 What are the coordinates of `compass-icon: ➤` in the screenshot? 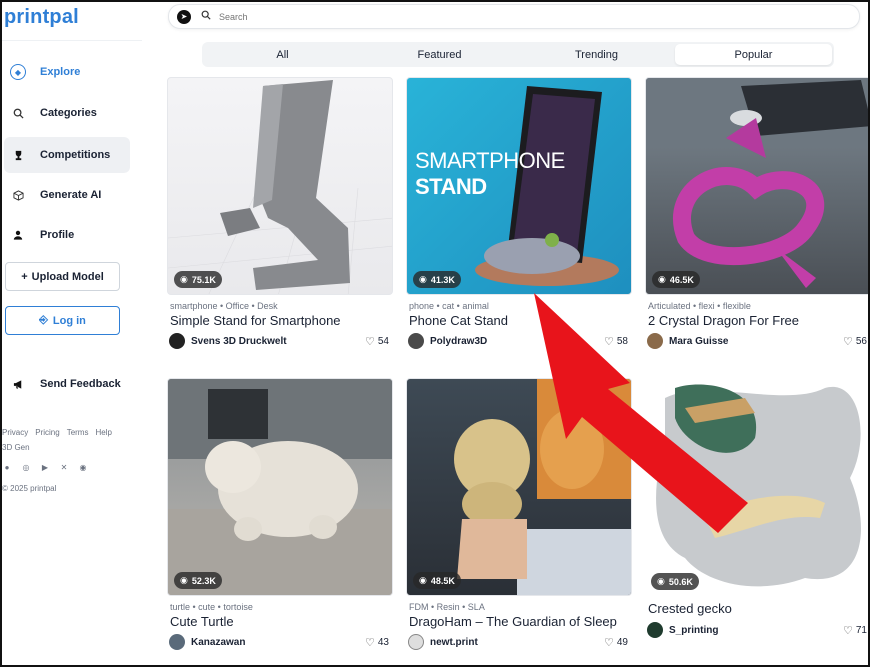 It's located at (184, 16).